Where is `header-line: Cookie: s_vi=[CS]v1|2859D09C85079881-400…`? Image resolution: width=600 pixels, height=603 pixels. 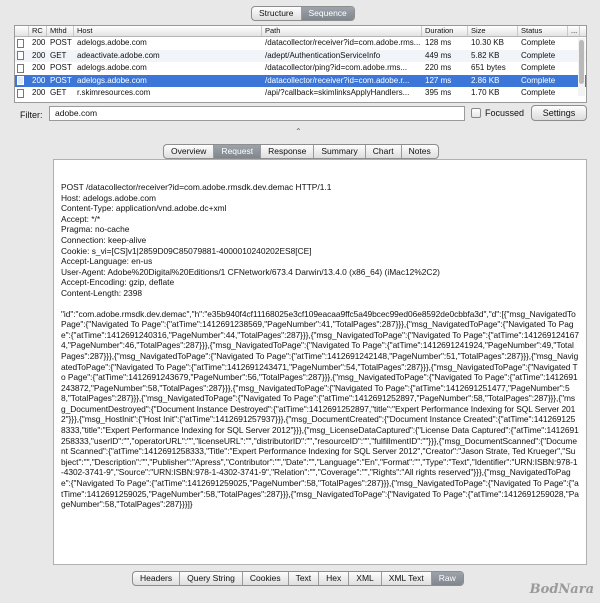
header-line: Cookie: s_vi=[CS]v1|2859D09C85079881-400… is located at coordinates (186, 250).